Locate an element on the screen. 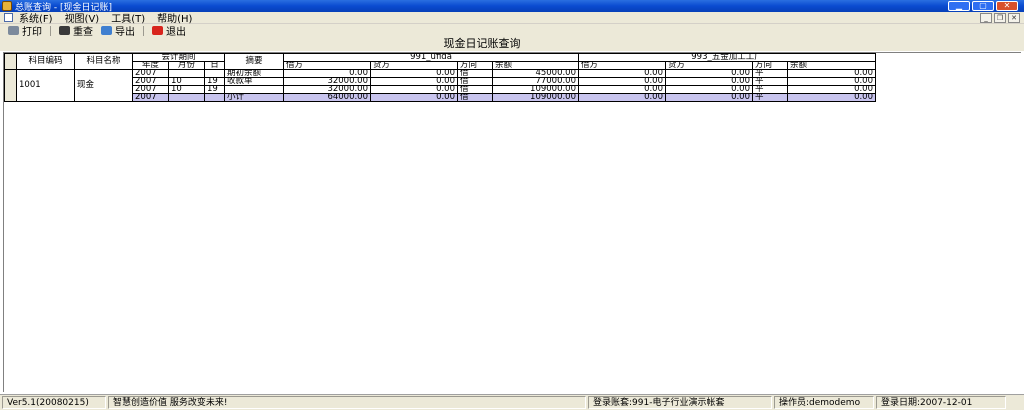 The width and height of the screenshot is (1024, 410). col-summary: 摘要 is located at coordinates (254, 61).